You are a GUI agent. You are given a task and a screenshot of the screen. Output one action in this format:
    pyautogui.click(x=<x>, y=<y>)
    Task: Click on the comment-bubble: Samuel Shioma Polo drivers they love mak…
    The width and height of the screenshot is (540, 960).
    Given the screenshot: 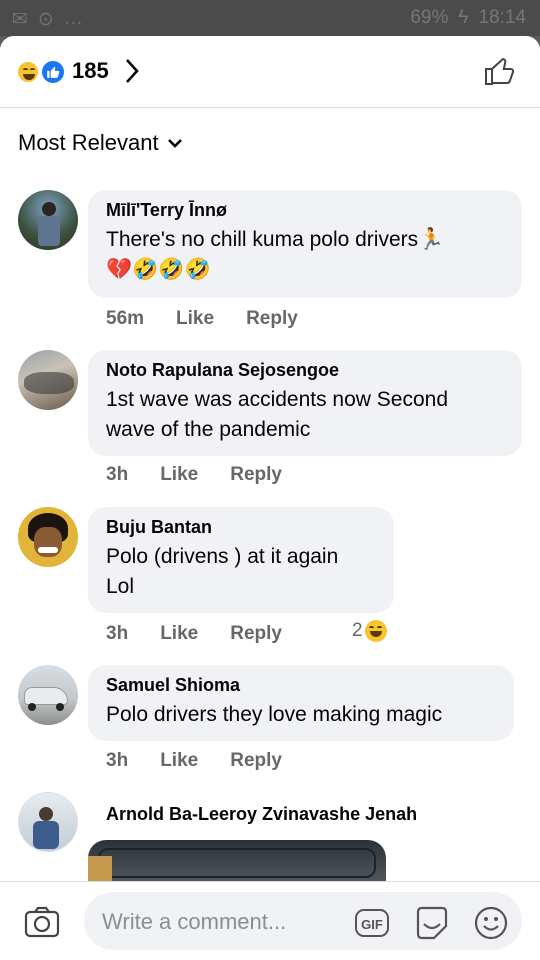 What is the action you would take?
    pyautogui.click(x=301, y=703)
    